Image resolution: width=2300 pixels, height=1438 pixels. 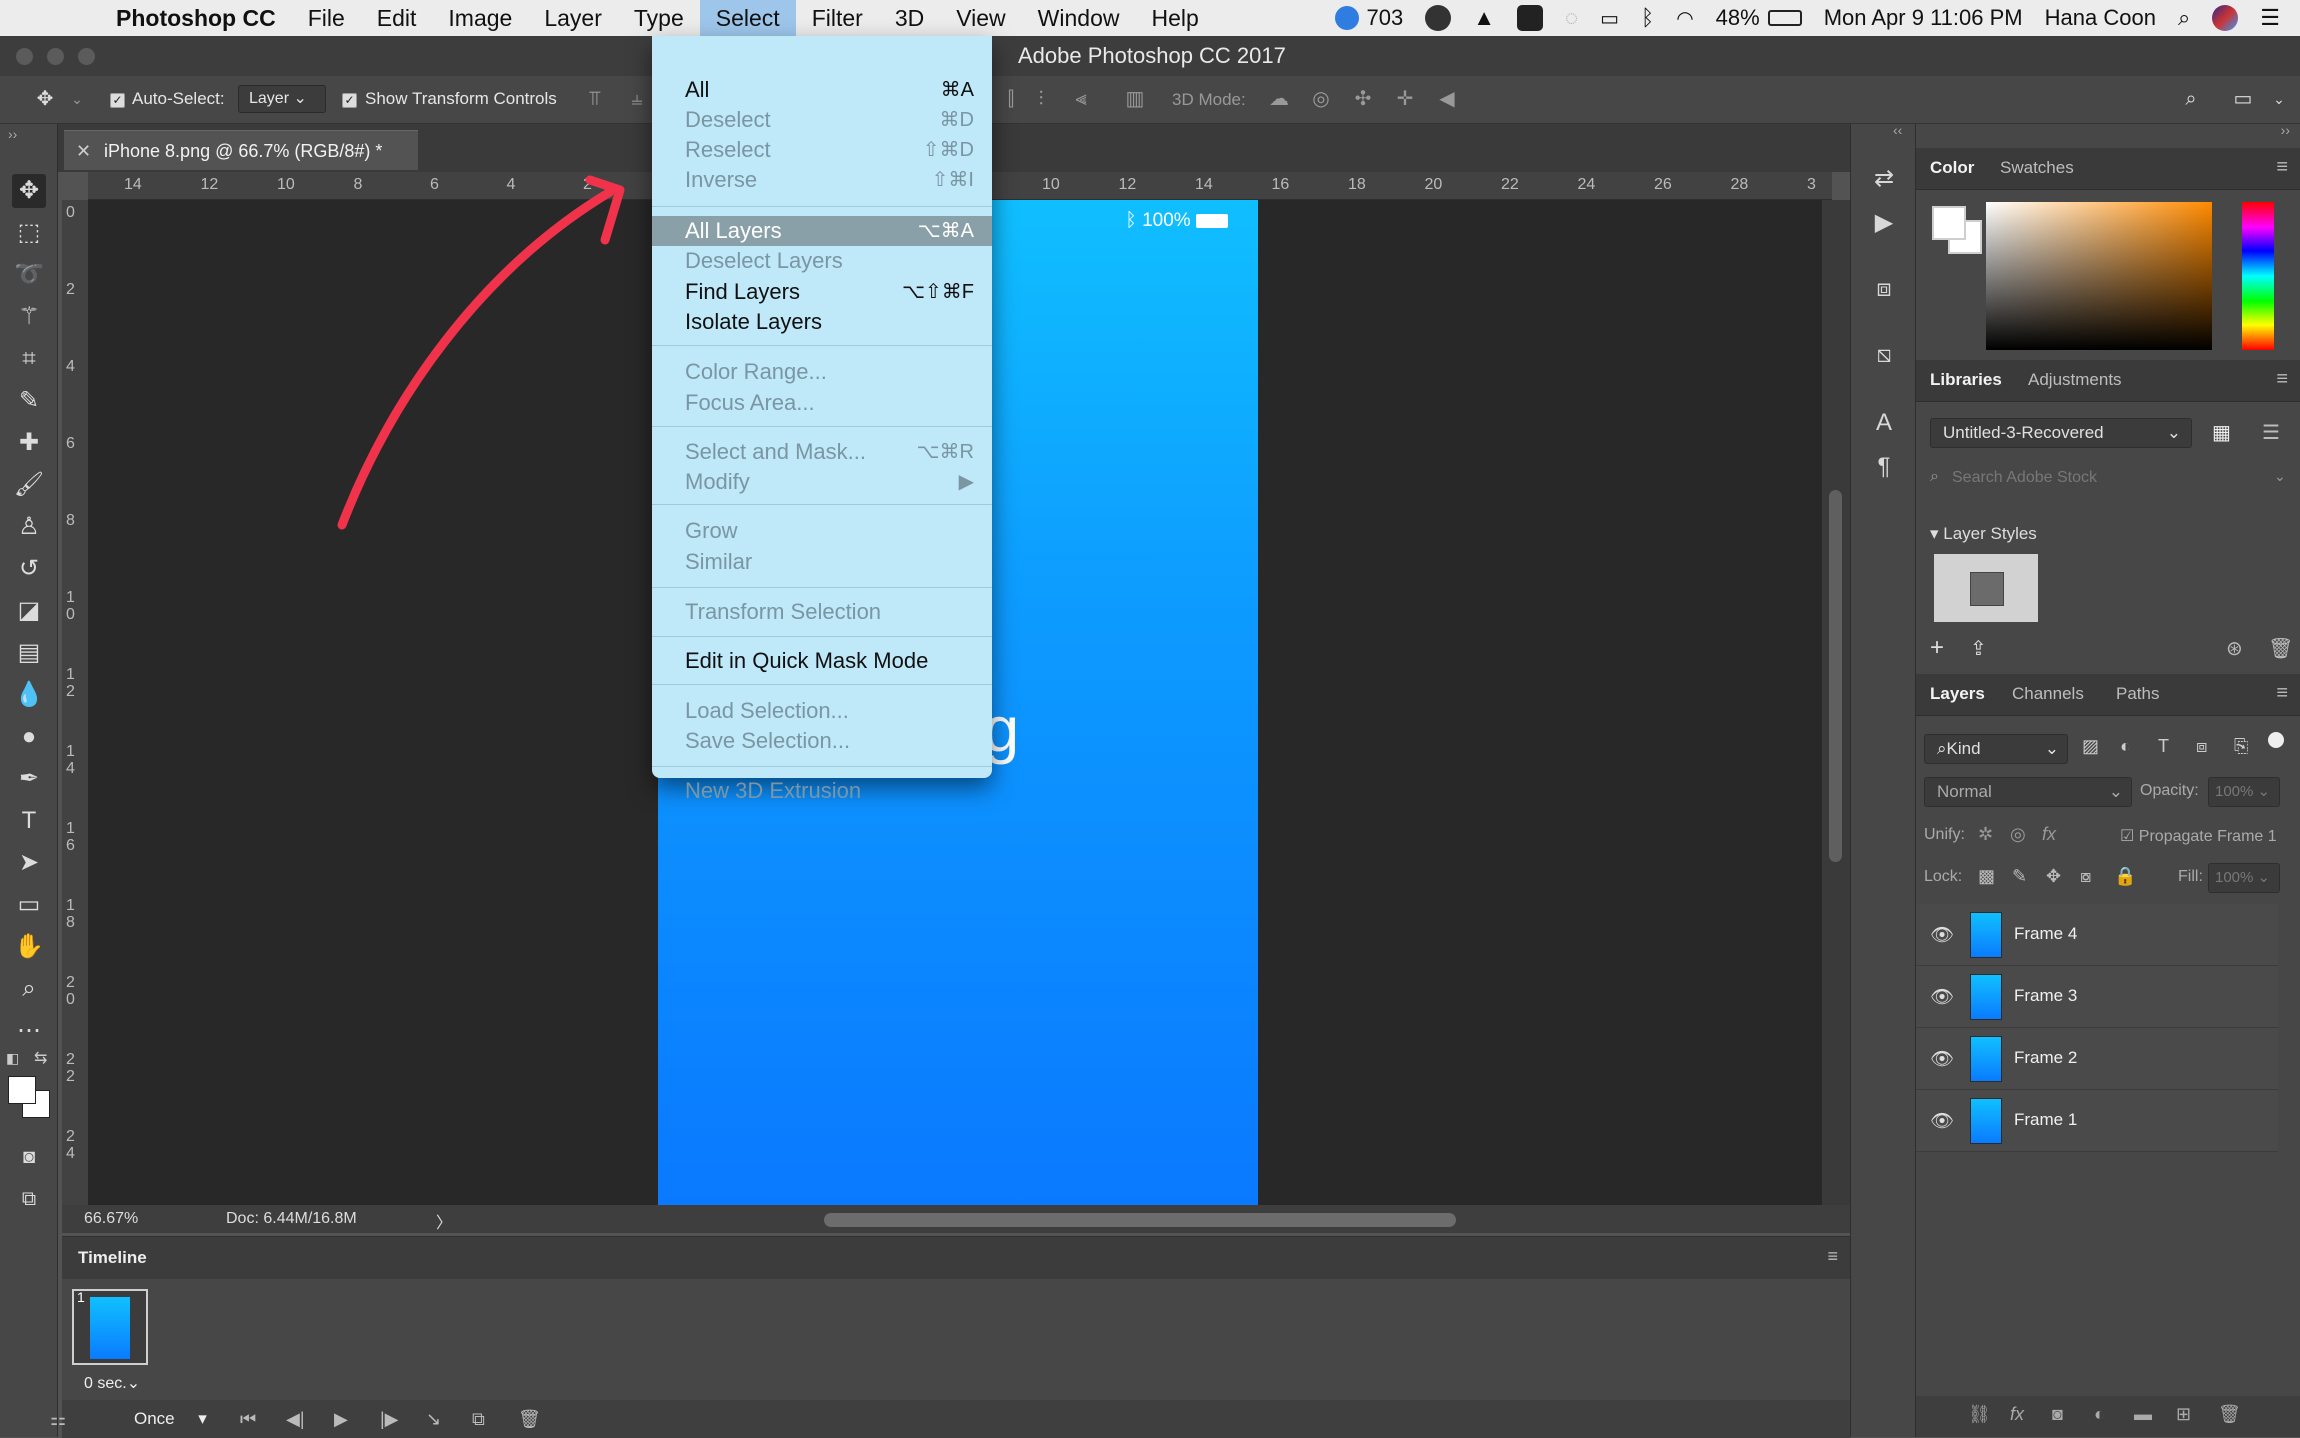 What do you see at coordinates (83, 151) in the screenshot?
I see `close-tab-icon: ✕` at bounding box center [83, 151].